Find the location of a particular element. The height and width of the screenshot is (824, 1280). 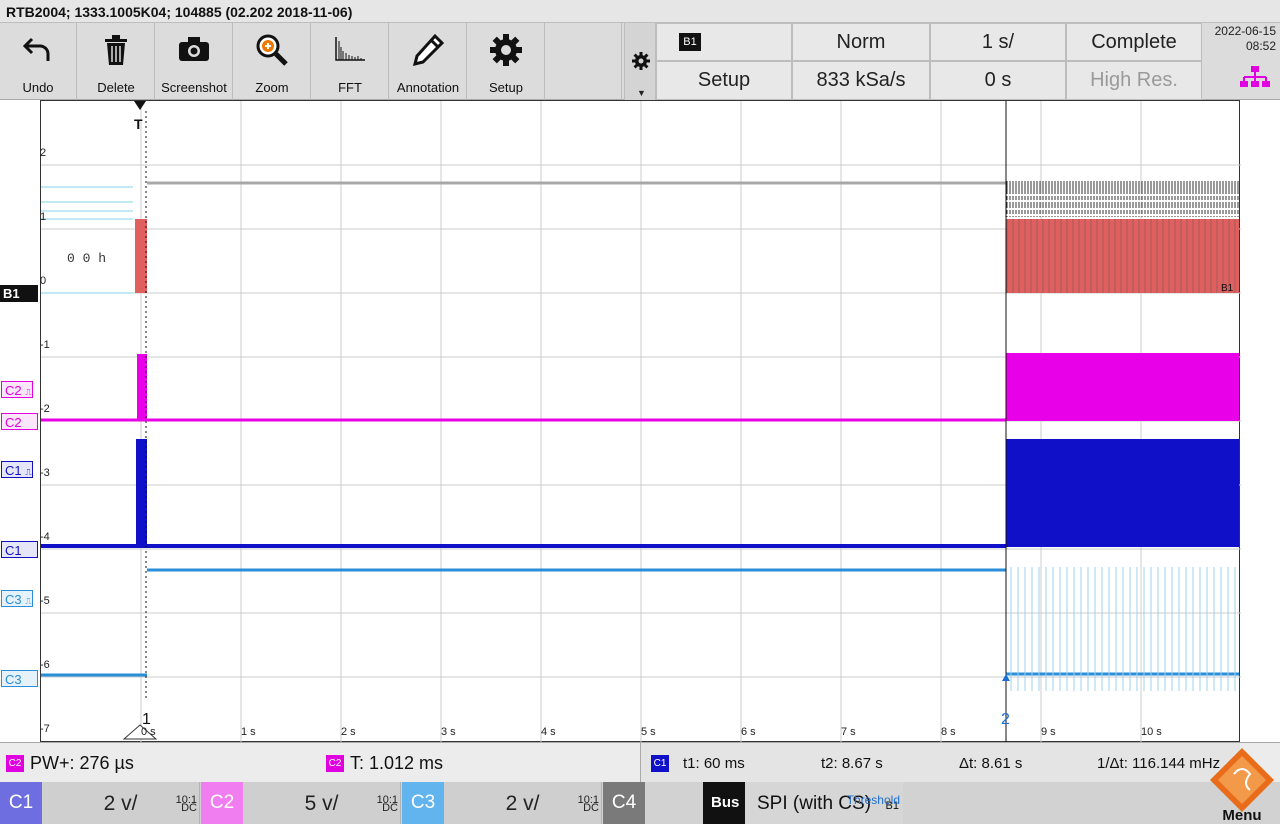

bus-label: Bus is located at coordinates (725, 802).